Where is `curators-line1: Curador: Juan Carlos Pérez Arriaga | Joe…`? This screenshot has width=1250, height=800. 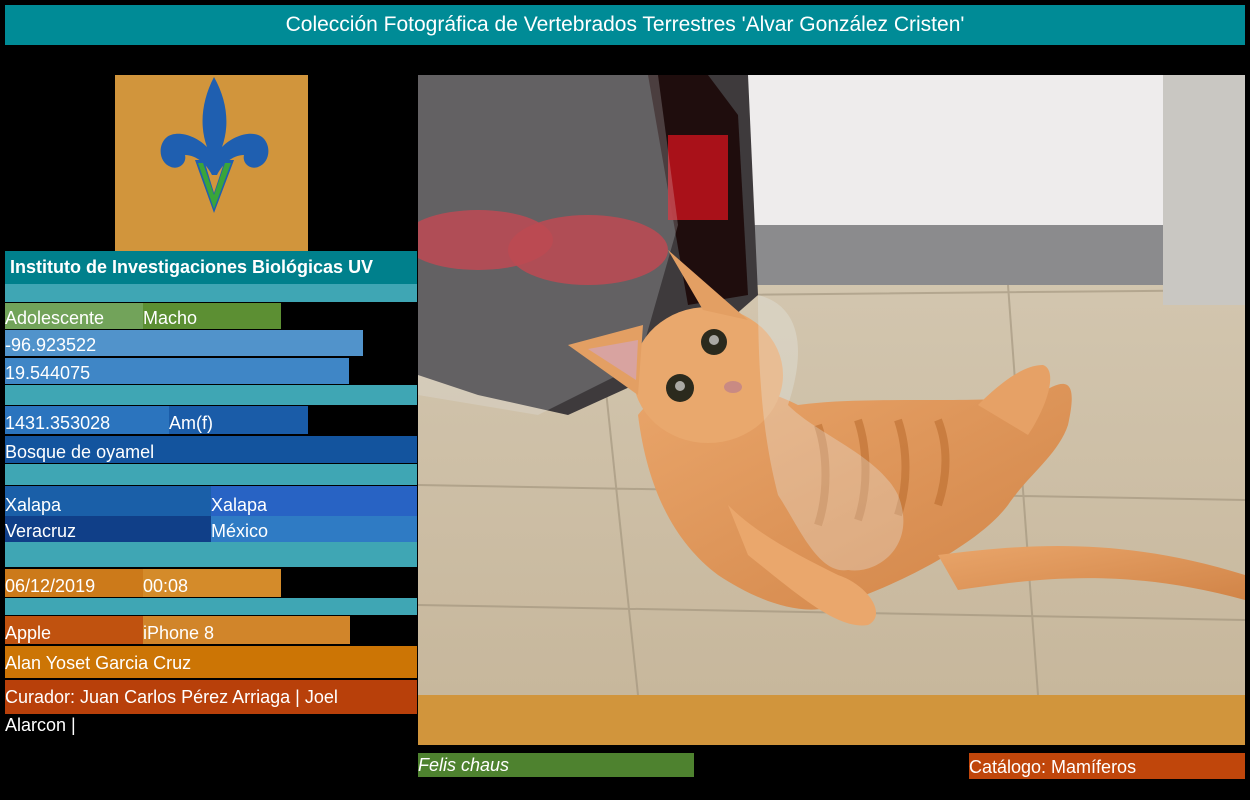
curators-line1: Curador: Juan Carlos Pérez Arriaga | Joe… is located at coordinates (171, 697).